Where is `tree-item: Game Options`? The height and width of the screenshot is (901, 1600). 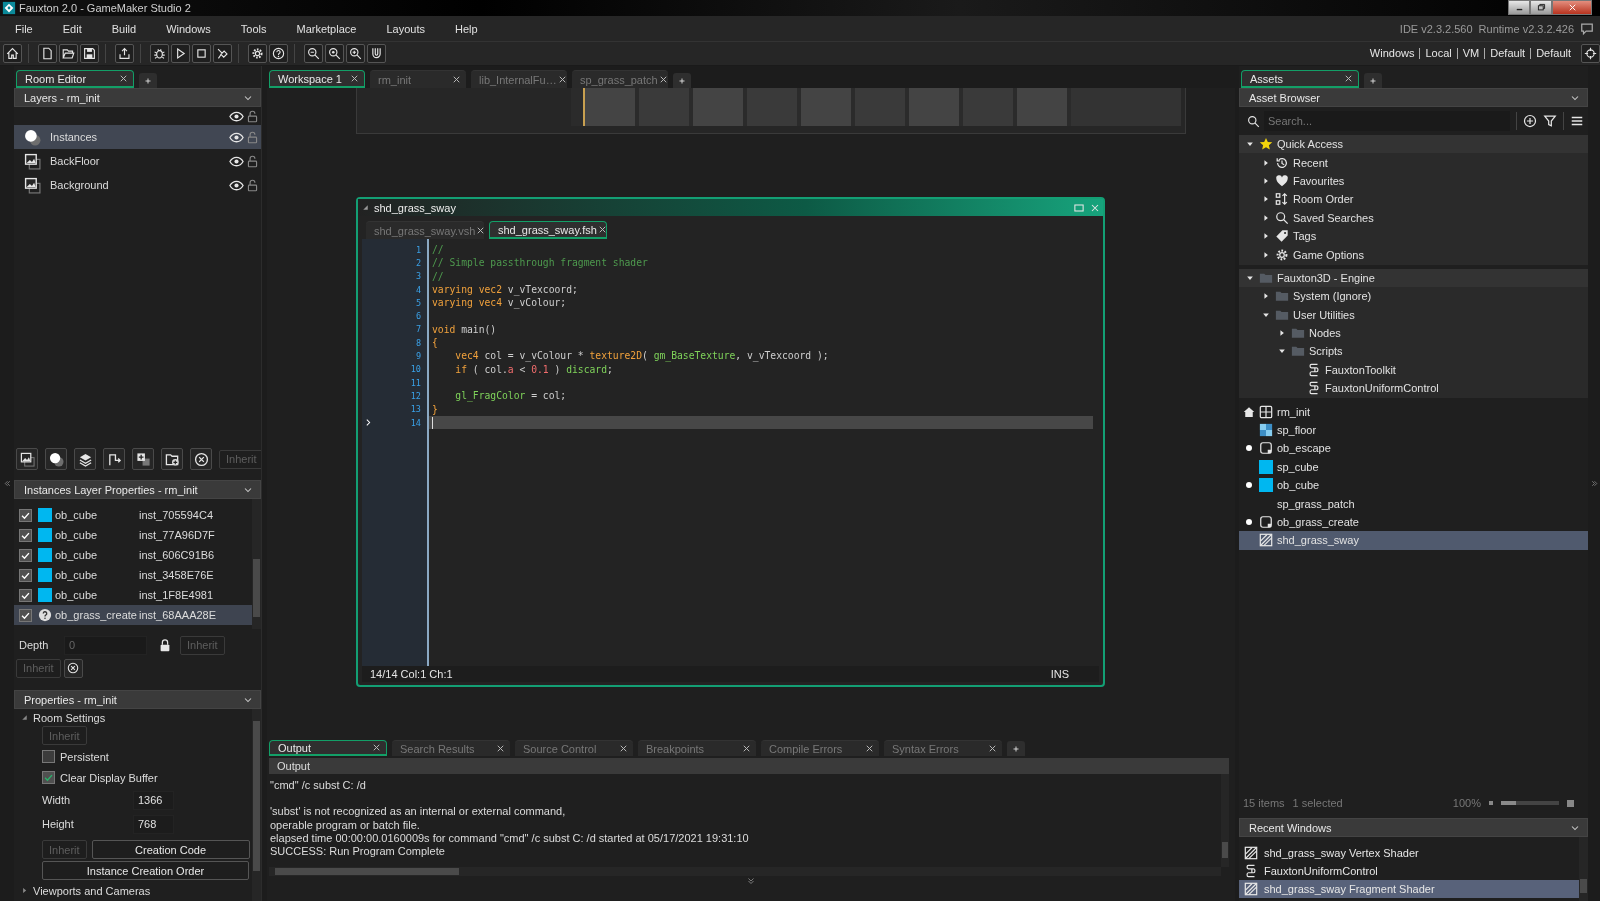 tree-item: Game Options is located at coordinates (1413, 254).